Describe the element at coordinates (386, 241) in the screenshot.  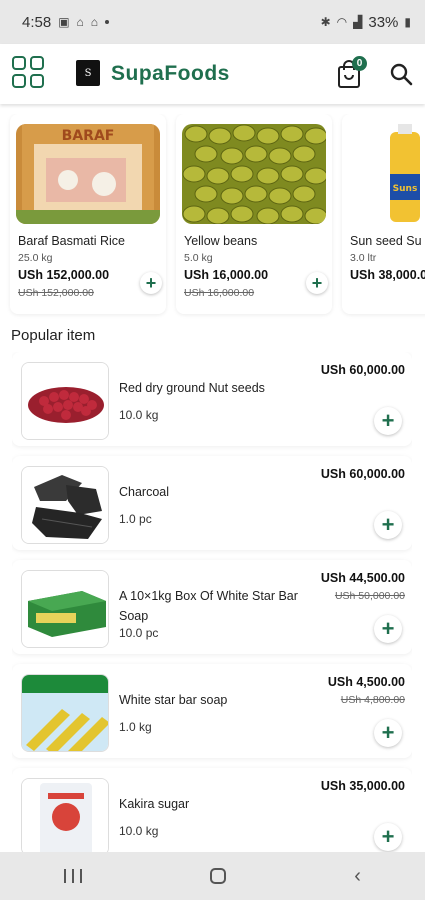
I see `product-name: Sun seed Su` at that location.